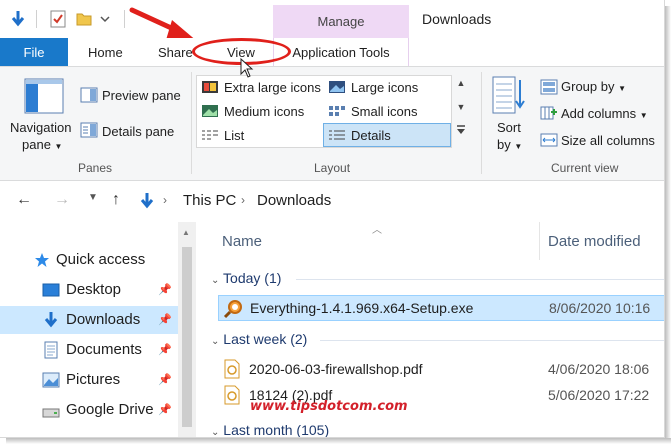 The image size is (671, 444). Describe the element at coordinates (93, 197) in the screenshot. I see `recent-locations-chevron-icon: ▼` at that location.